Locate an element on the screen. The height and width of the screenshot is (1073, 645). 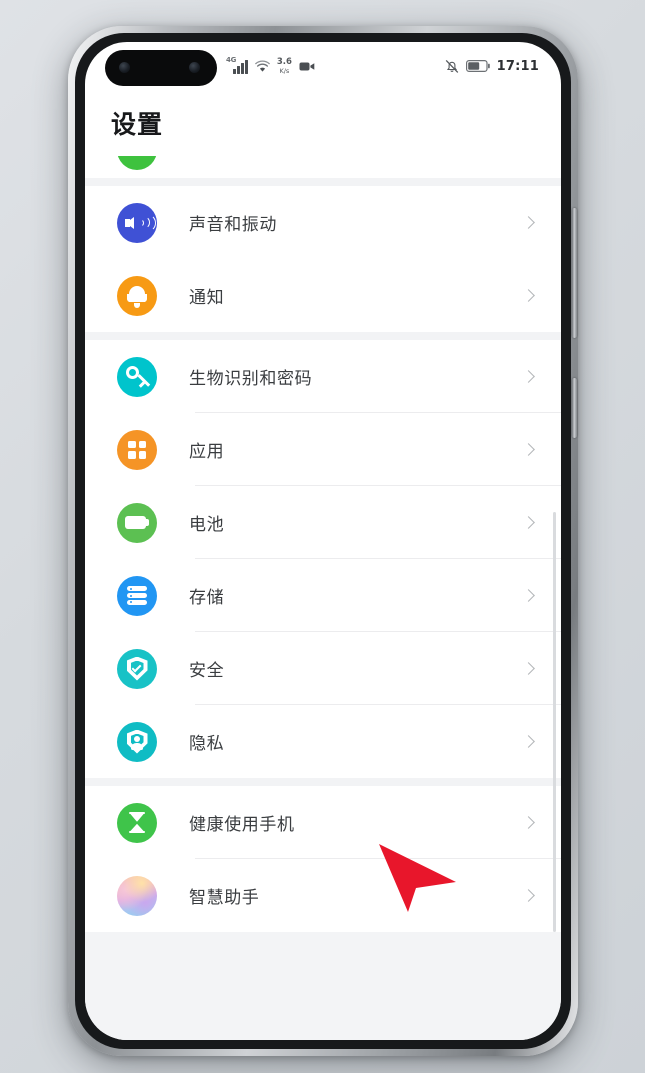
settings-row-sound-vibration: 声音和振动 is located at coordinates (323, 222).